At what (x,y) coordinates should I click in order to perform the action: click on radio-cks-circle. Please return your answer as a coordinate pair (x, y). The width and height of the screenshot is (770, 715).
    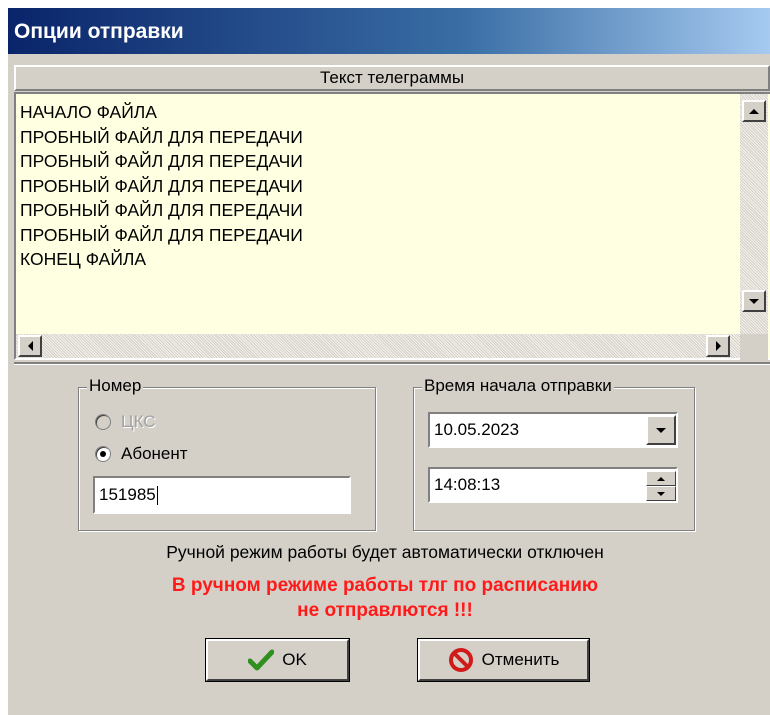
    Looking at the image, I should click on (103, 422).